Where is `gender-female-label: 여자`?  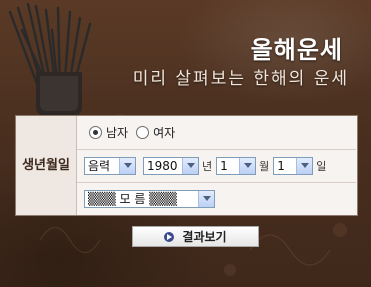 gender-female-label: 여자 is located at coordinates (164, 133).